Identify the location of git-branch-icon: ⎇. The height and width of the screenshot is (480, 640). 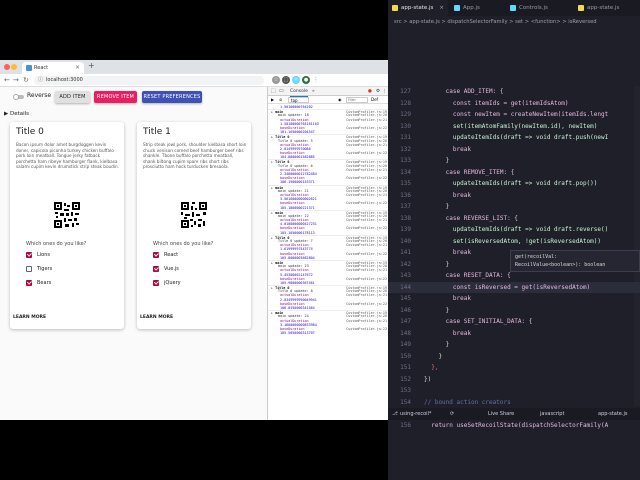
(395, 414).